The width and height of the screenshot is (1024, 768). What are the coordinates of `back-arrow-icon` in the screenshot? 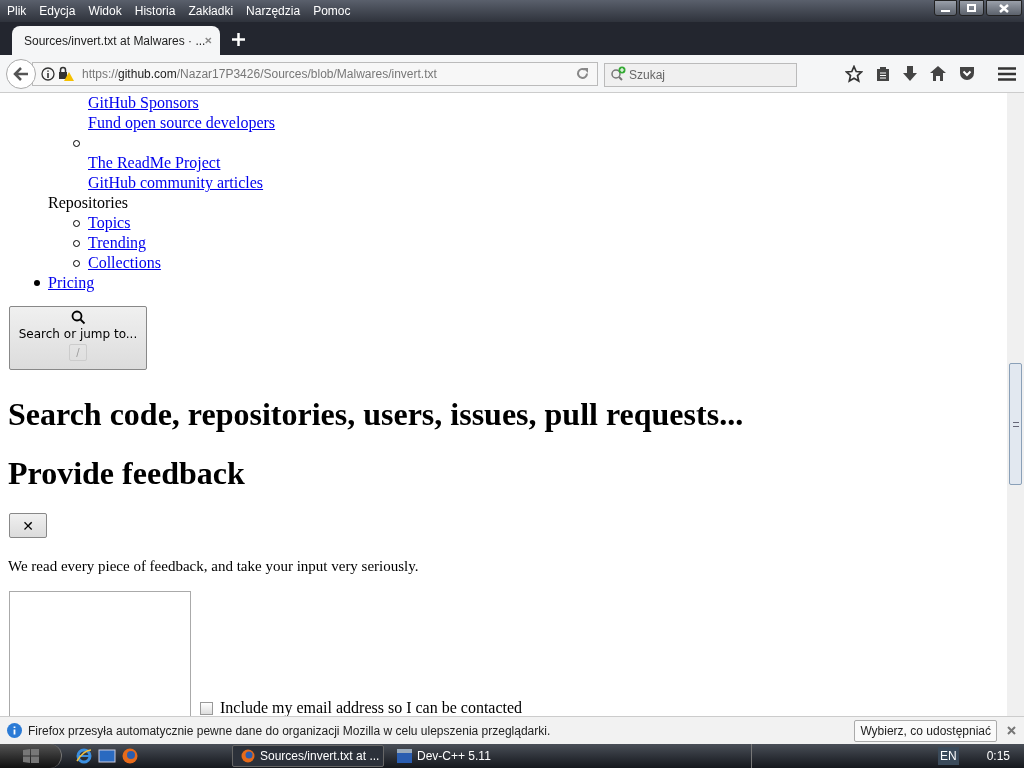 It's located at (21, 73).